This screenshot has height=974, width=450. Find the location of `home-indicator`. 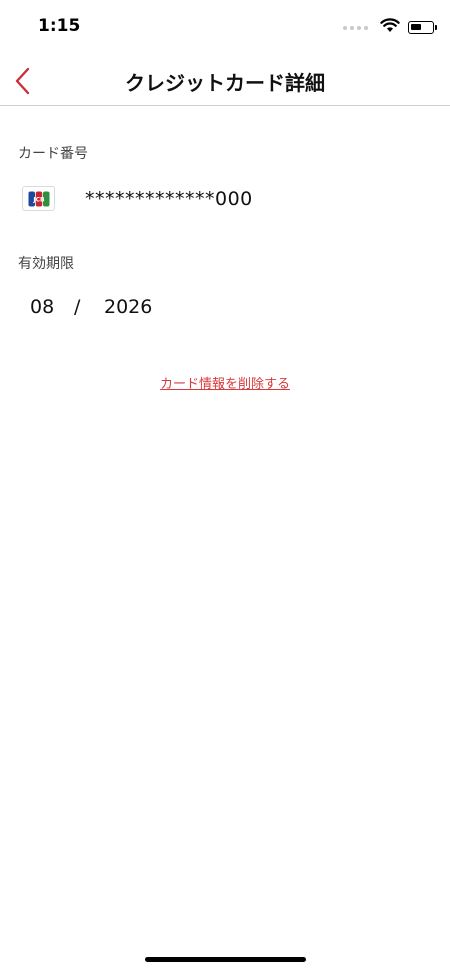

home-indicator is located at coordinates (225, 959).